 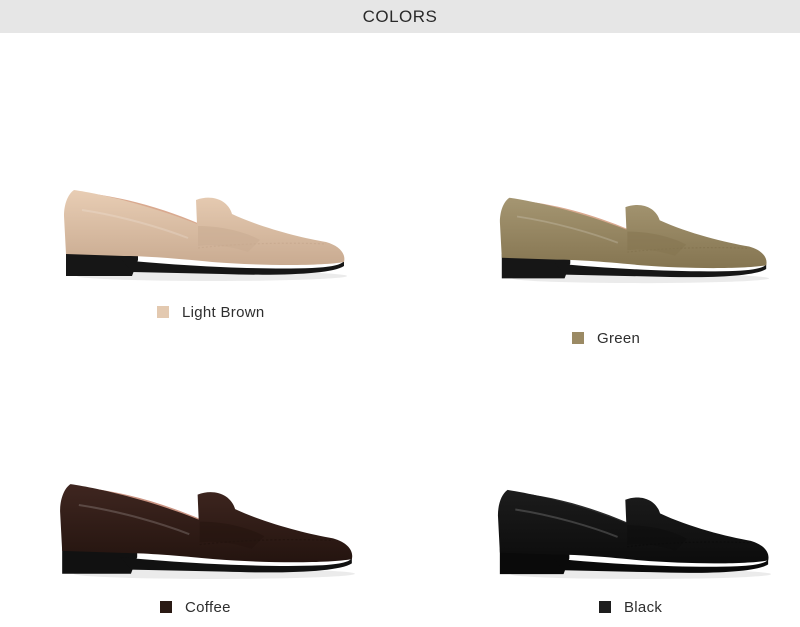 I want to click on loafer-coffee-image, so click(x=207, y=531).